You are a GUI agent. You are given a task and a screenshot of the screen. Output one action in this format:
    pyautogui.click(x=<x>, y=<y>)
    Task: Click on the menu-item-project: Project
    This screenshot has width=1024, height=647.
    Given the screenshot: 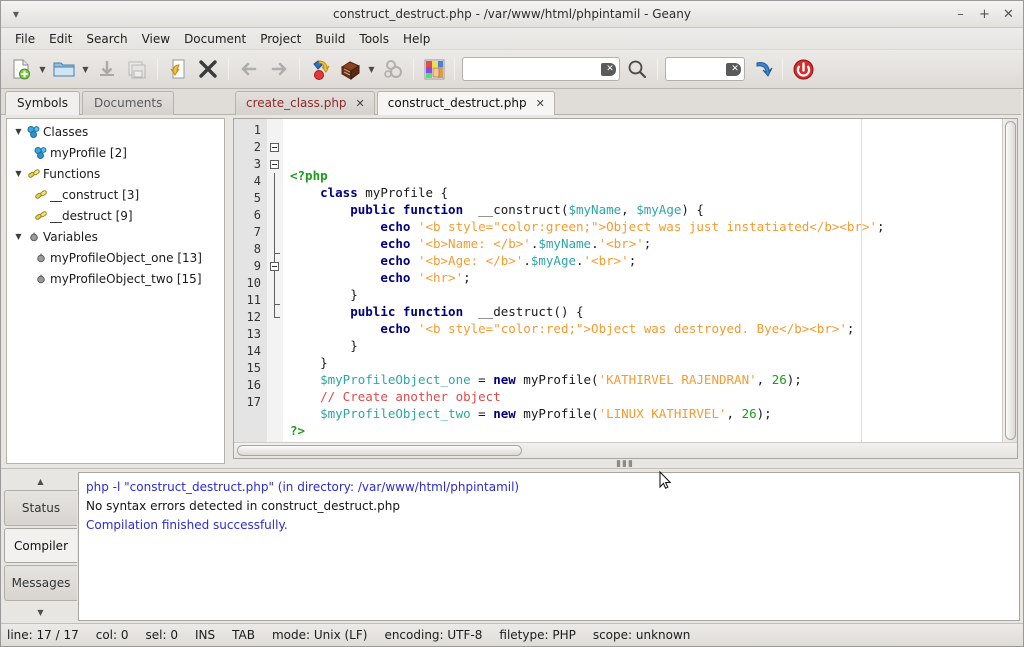 What is the action you would take?
    pyautogui.click(x=280, y=39)
    